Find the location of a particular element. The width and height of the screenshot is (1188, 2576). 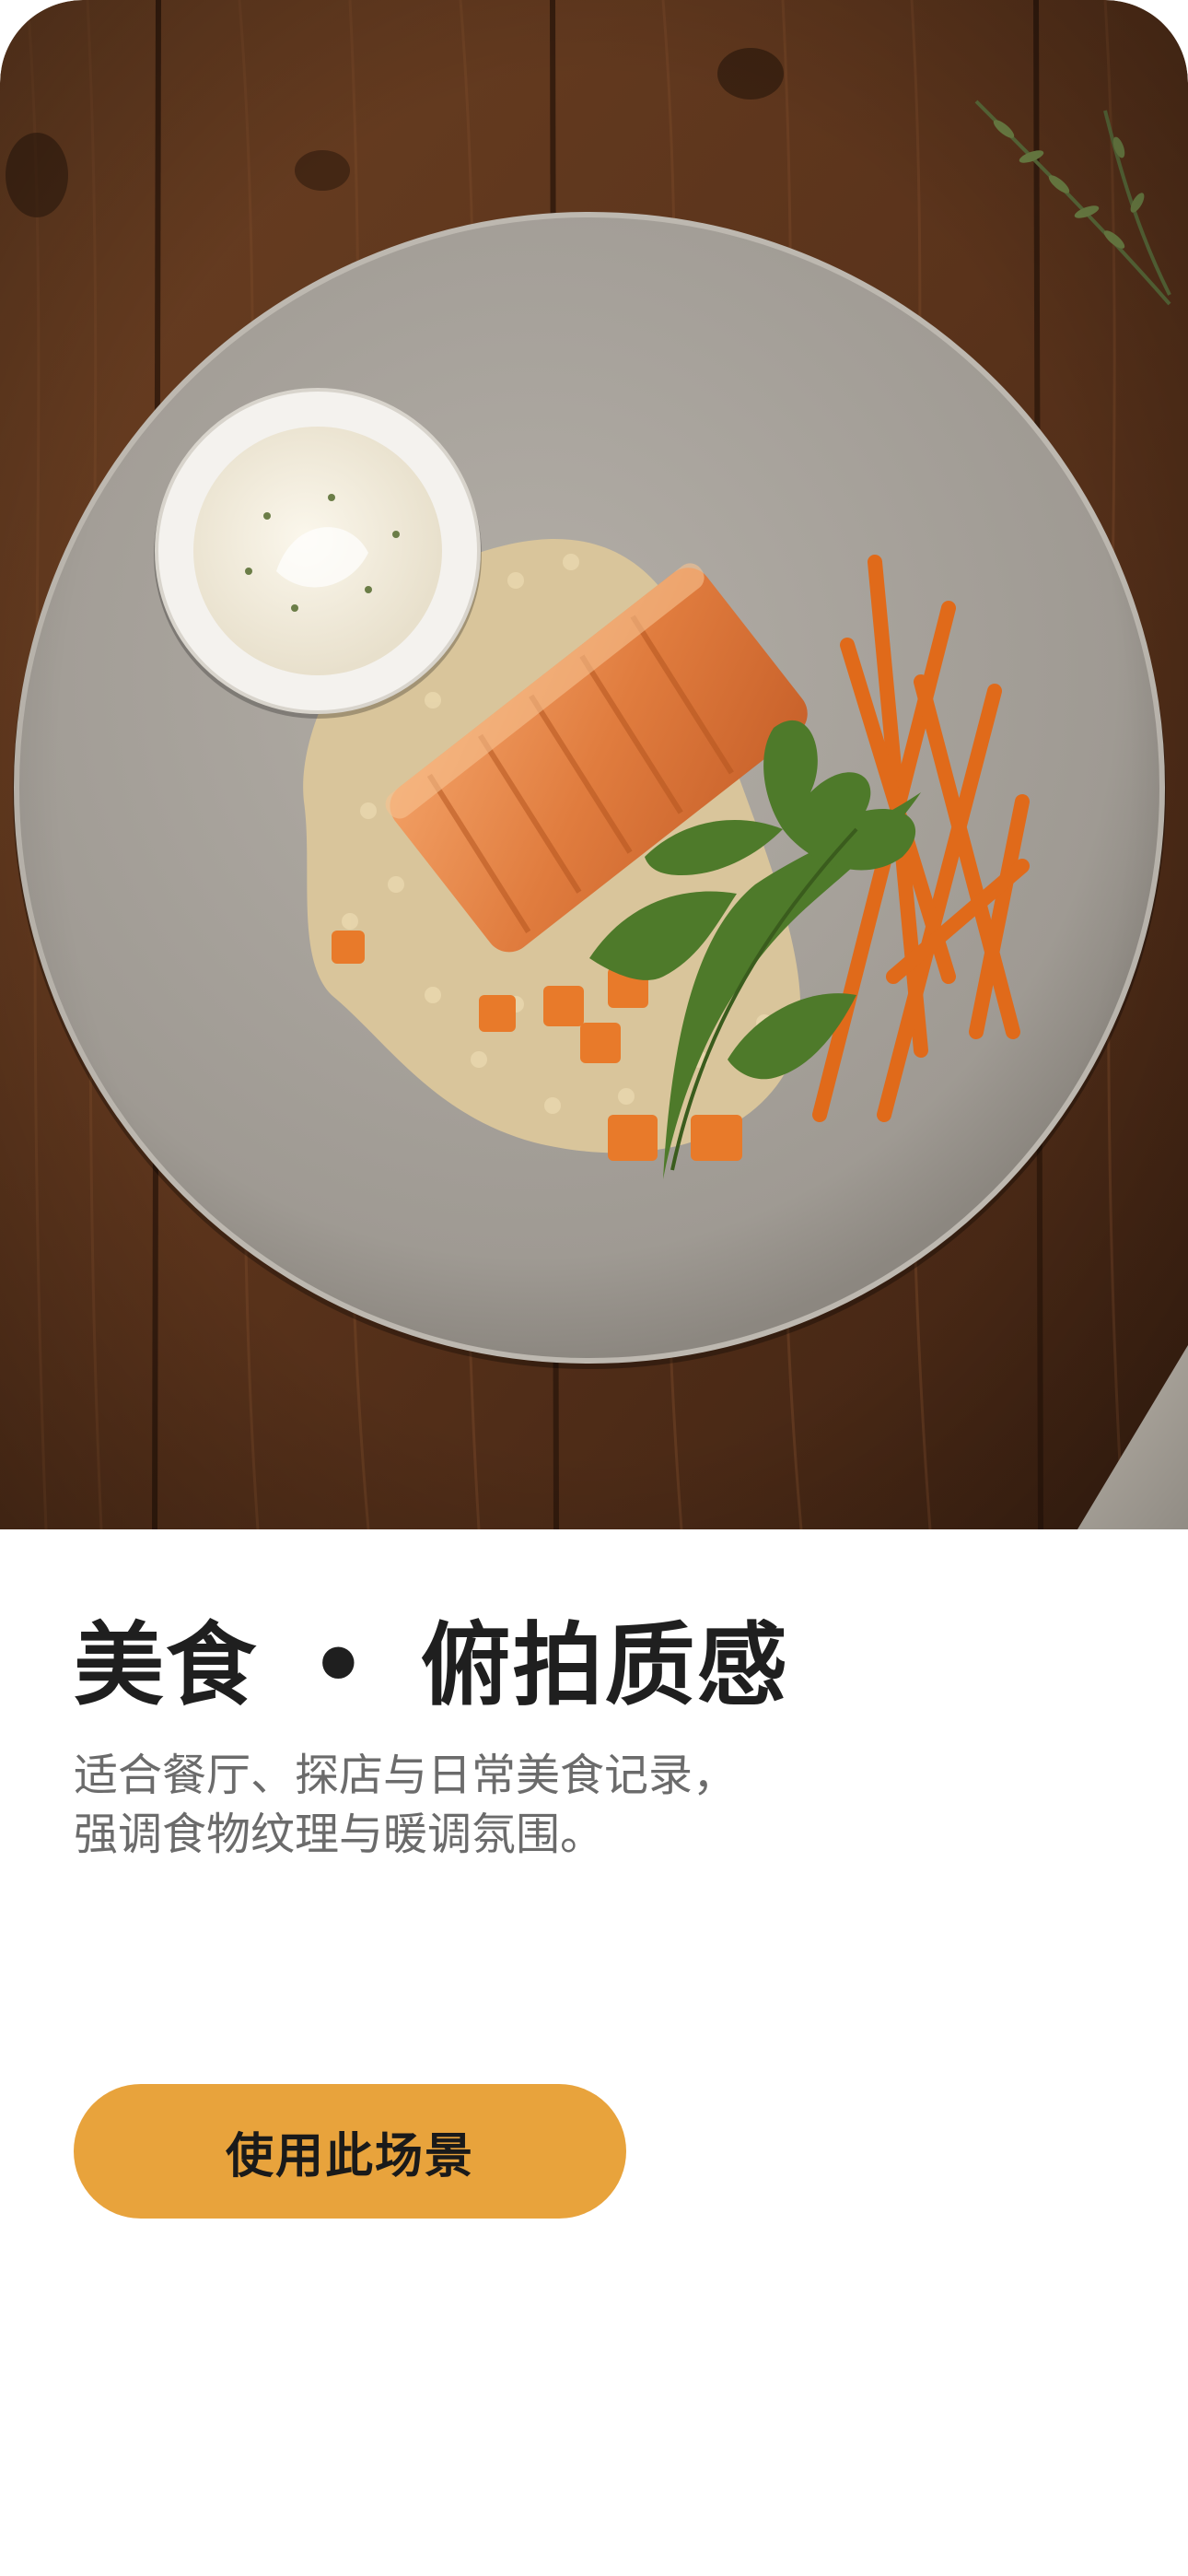

scene-title-category: 美食 is located at coordinates (166, 1665).